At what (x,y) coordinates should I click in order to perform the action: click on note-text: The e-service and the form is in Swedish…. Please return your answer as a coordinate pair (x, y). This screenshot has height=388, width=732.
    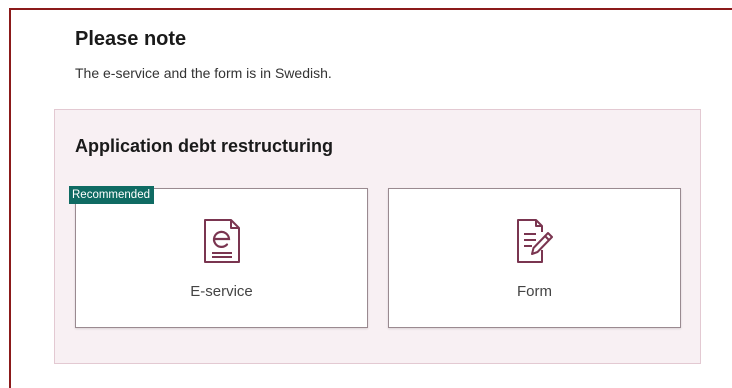
    Looking at the image, I should click on (203, 73).